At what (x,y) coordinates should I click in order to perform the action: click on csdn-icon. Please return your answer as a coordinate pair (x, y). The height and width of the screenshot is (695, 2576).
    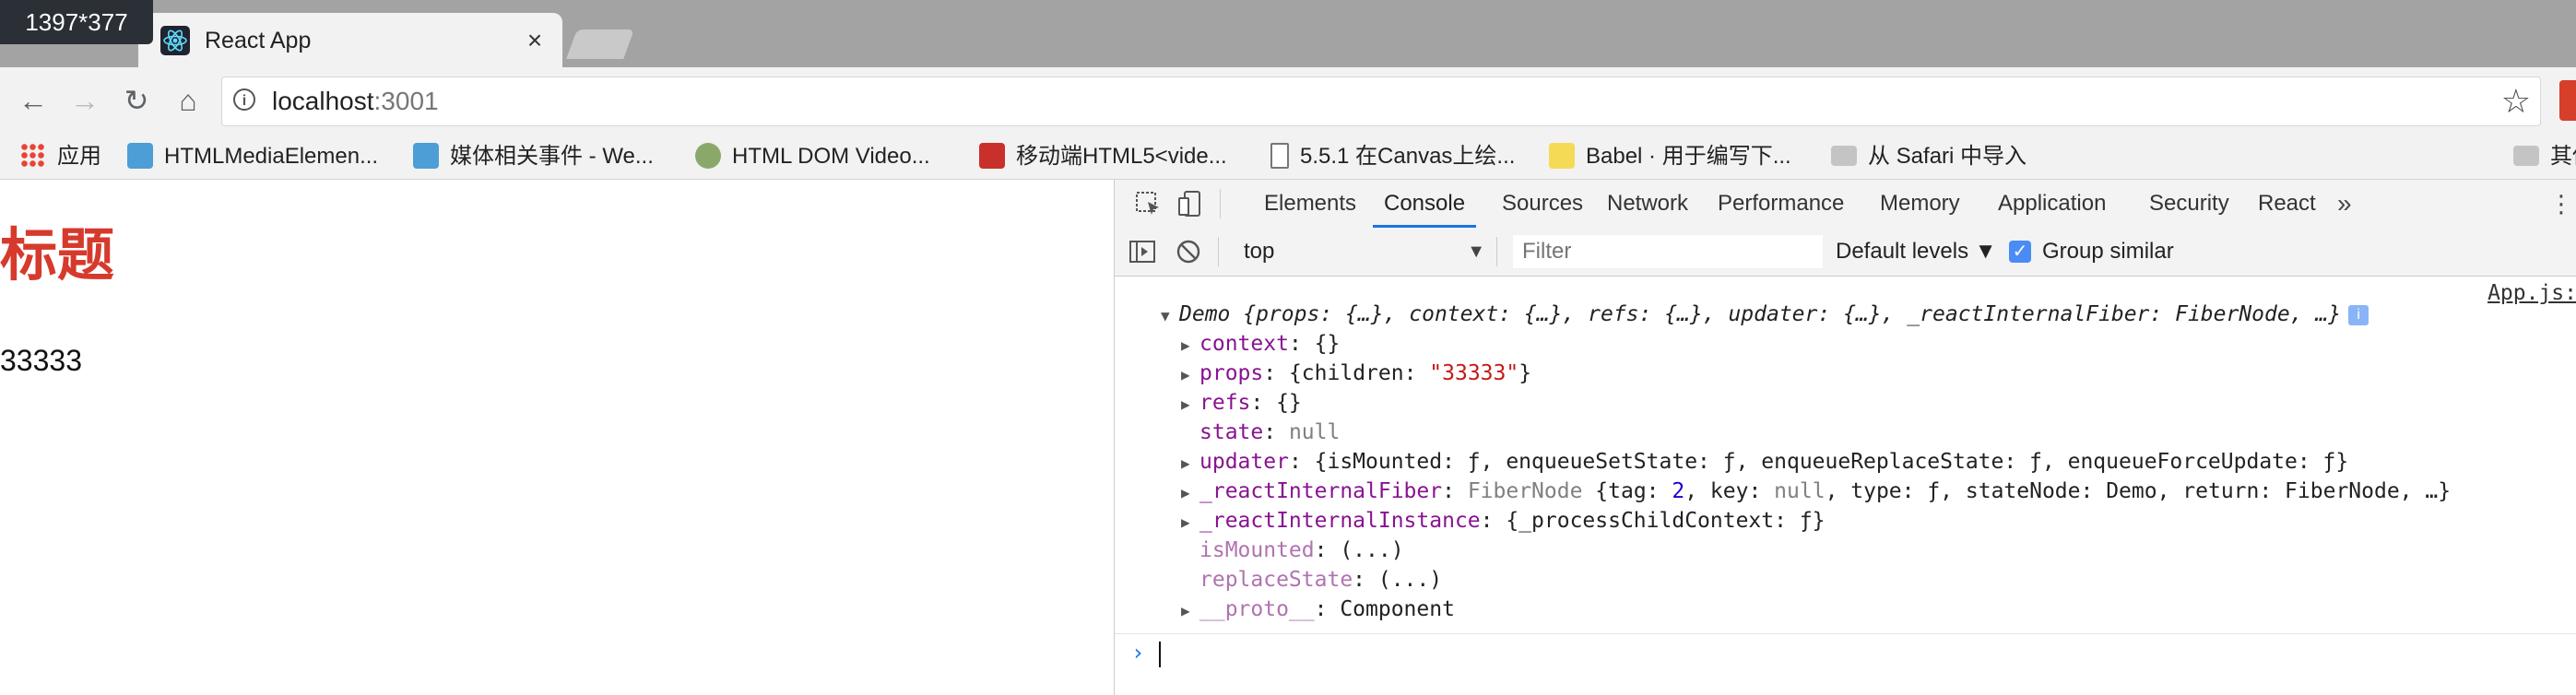
    Looking at the image, I should click on (992, 156).